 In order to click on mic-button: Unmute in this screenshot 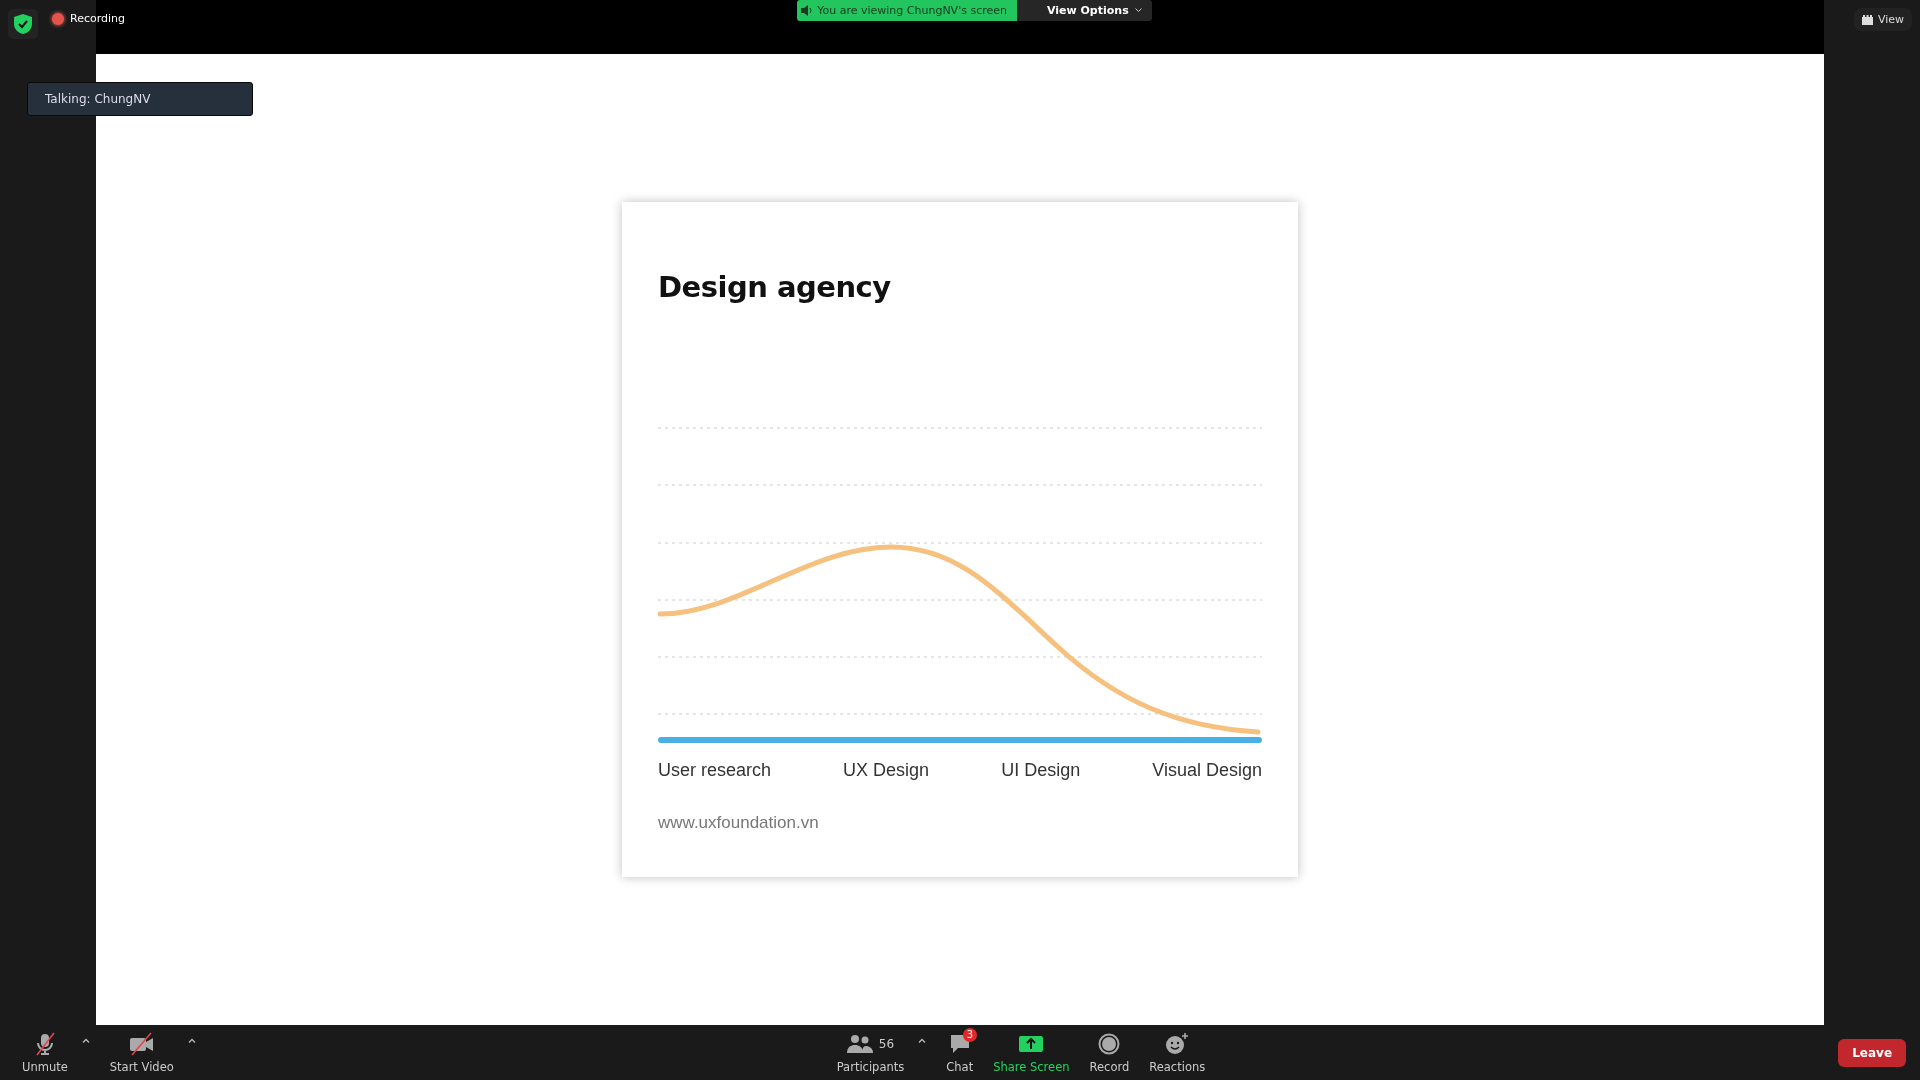, I will do `click(45, 1052)`.